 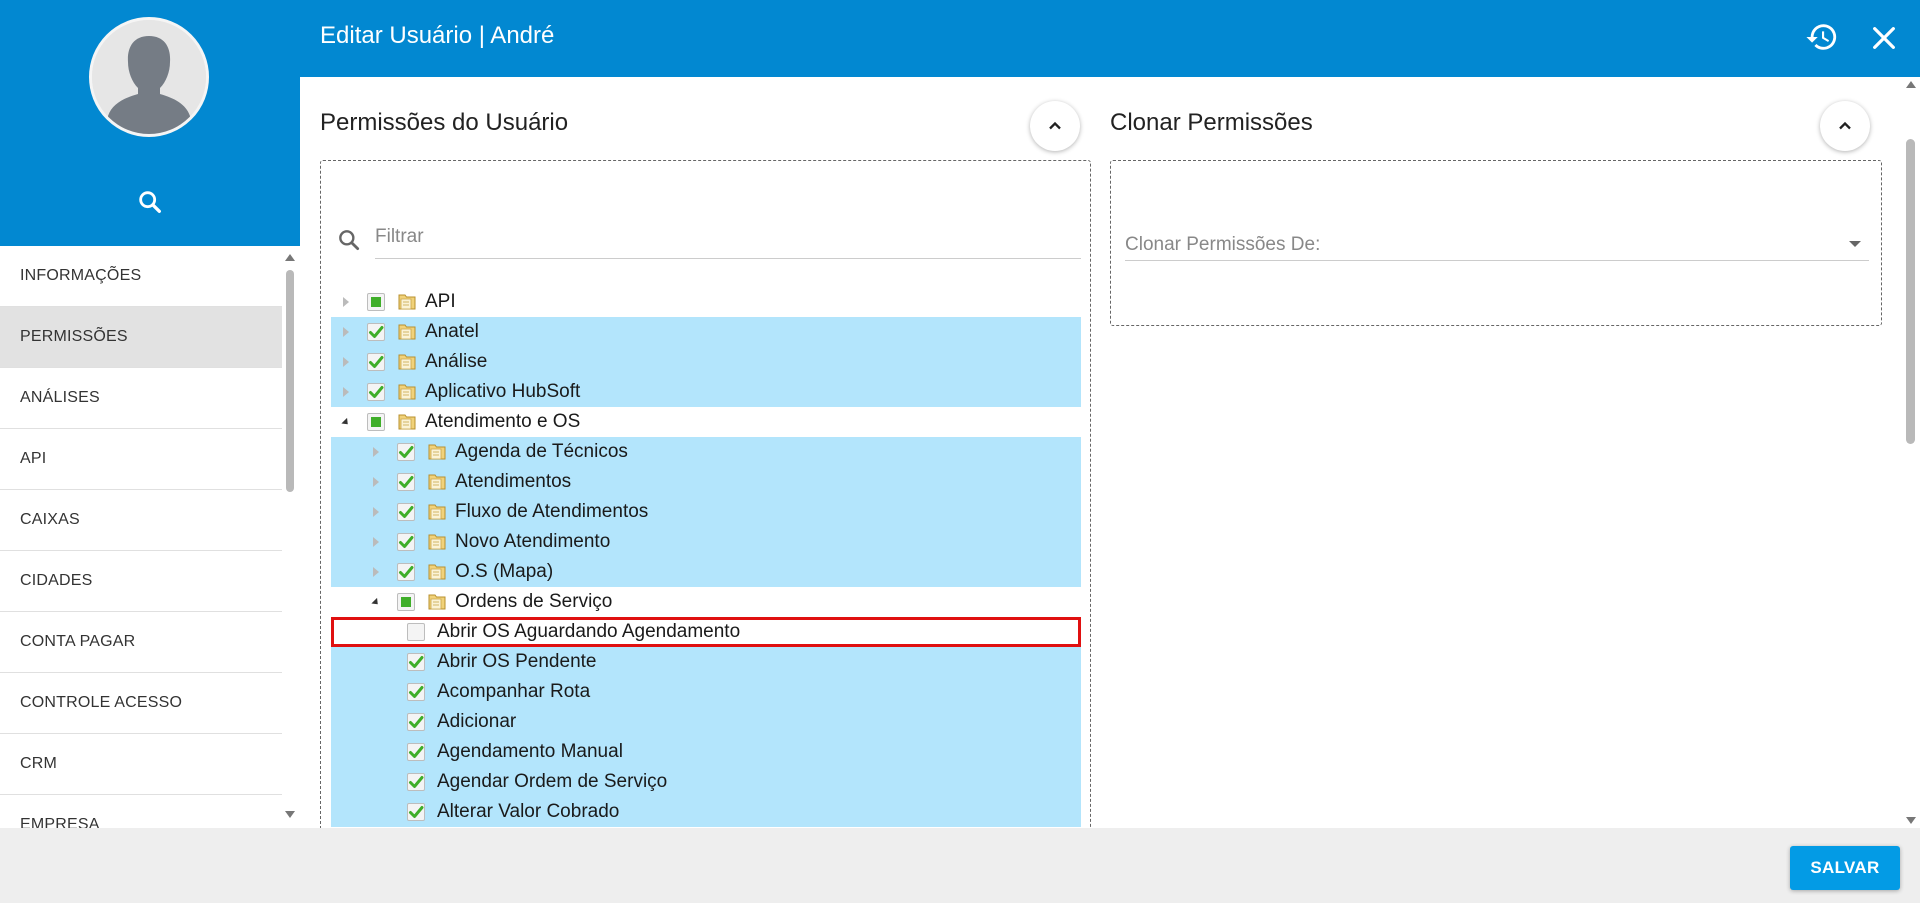 I want to click on chevron-up-icon, so click(x=1845, y=125).